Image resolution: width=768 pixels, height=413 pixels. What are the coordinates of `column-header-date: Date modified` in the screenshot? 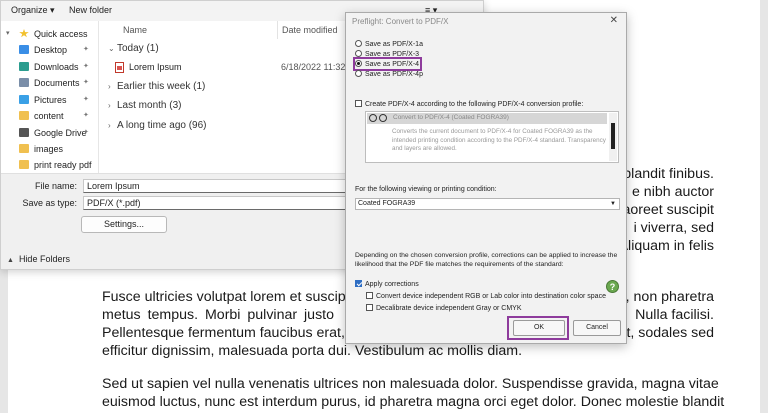 It's located at (310, 30).